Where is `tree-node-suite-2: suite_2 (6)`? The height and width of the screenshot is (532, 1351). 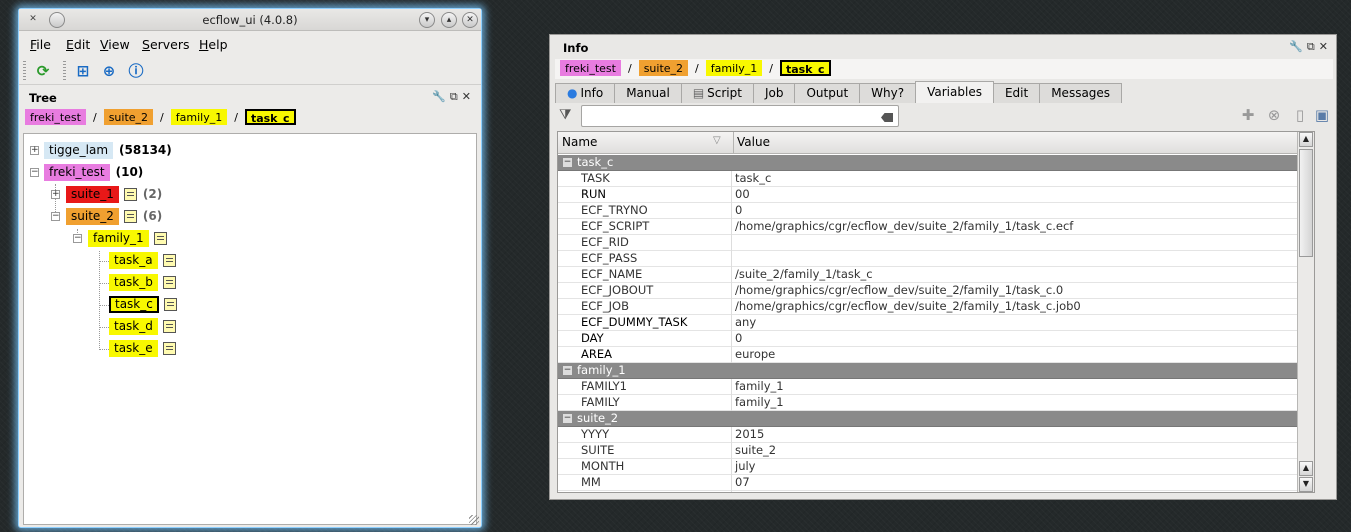 tree-node-suite-2: suite_2 (6) is located at coordinates (114, 216).